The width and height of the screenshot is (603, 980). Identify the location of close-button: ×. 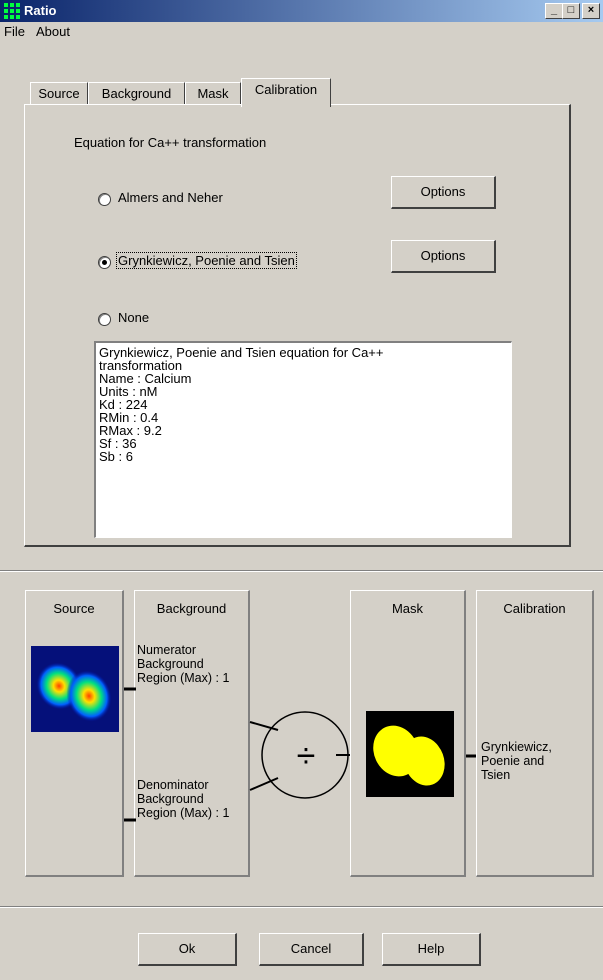
(591, 11).